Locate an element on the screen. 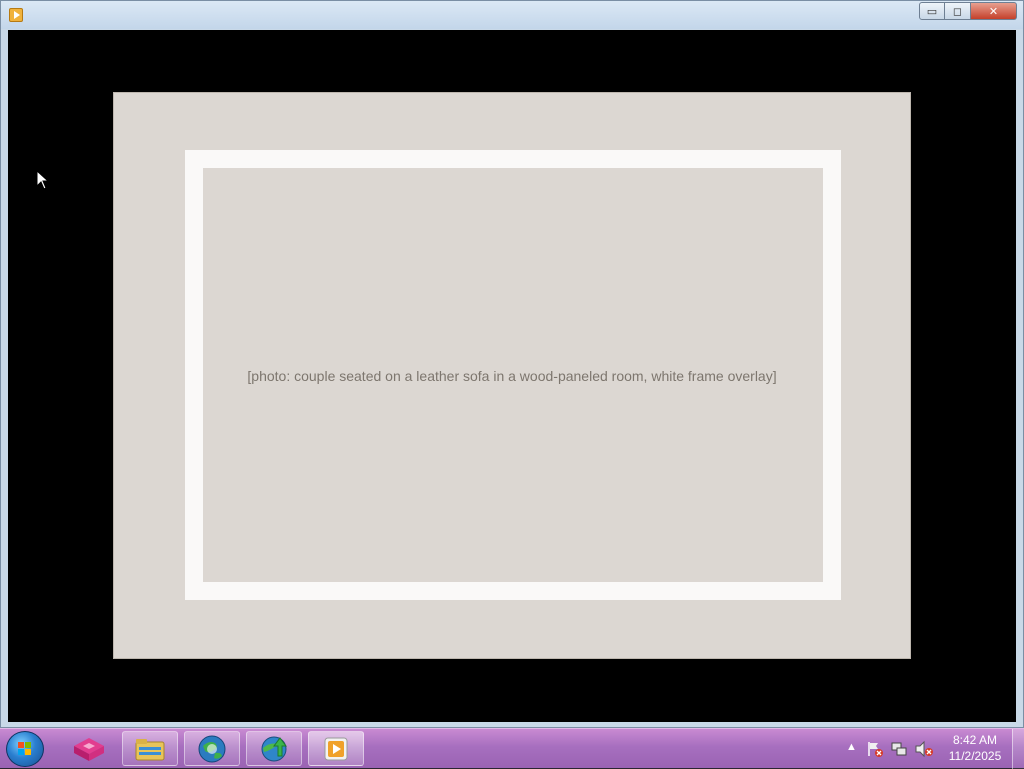 The height and width of the screenshot is (769, 1024). minimize-icon: ▭ is located at coordinates (932, 11).